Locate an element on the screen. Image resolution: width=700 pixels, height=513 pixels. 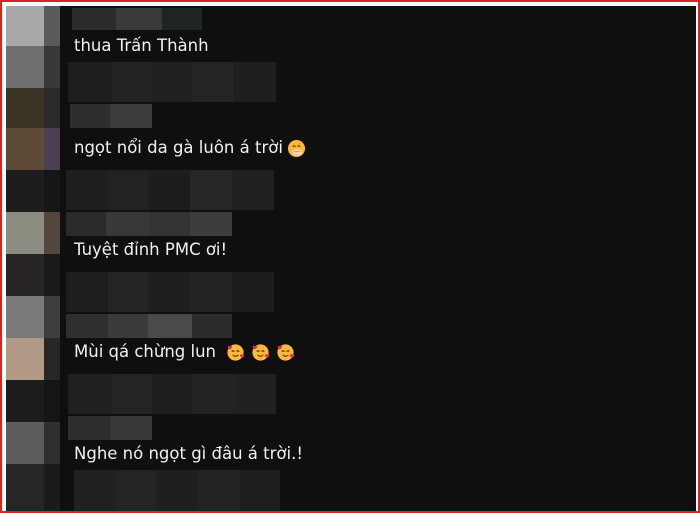
comment-item: Mùi qá chừng lun is located at coordinates (184, 352).